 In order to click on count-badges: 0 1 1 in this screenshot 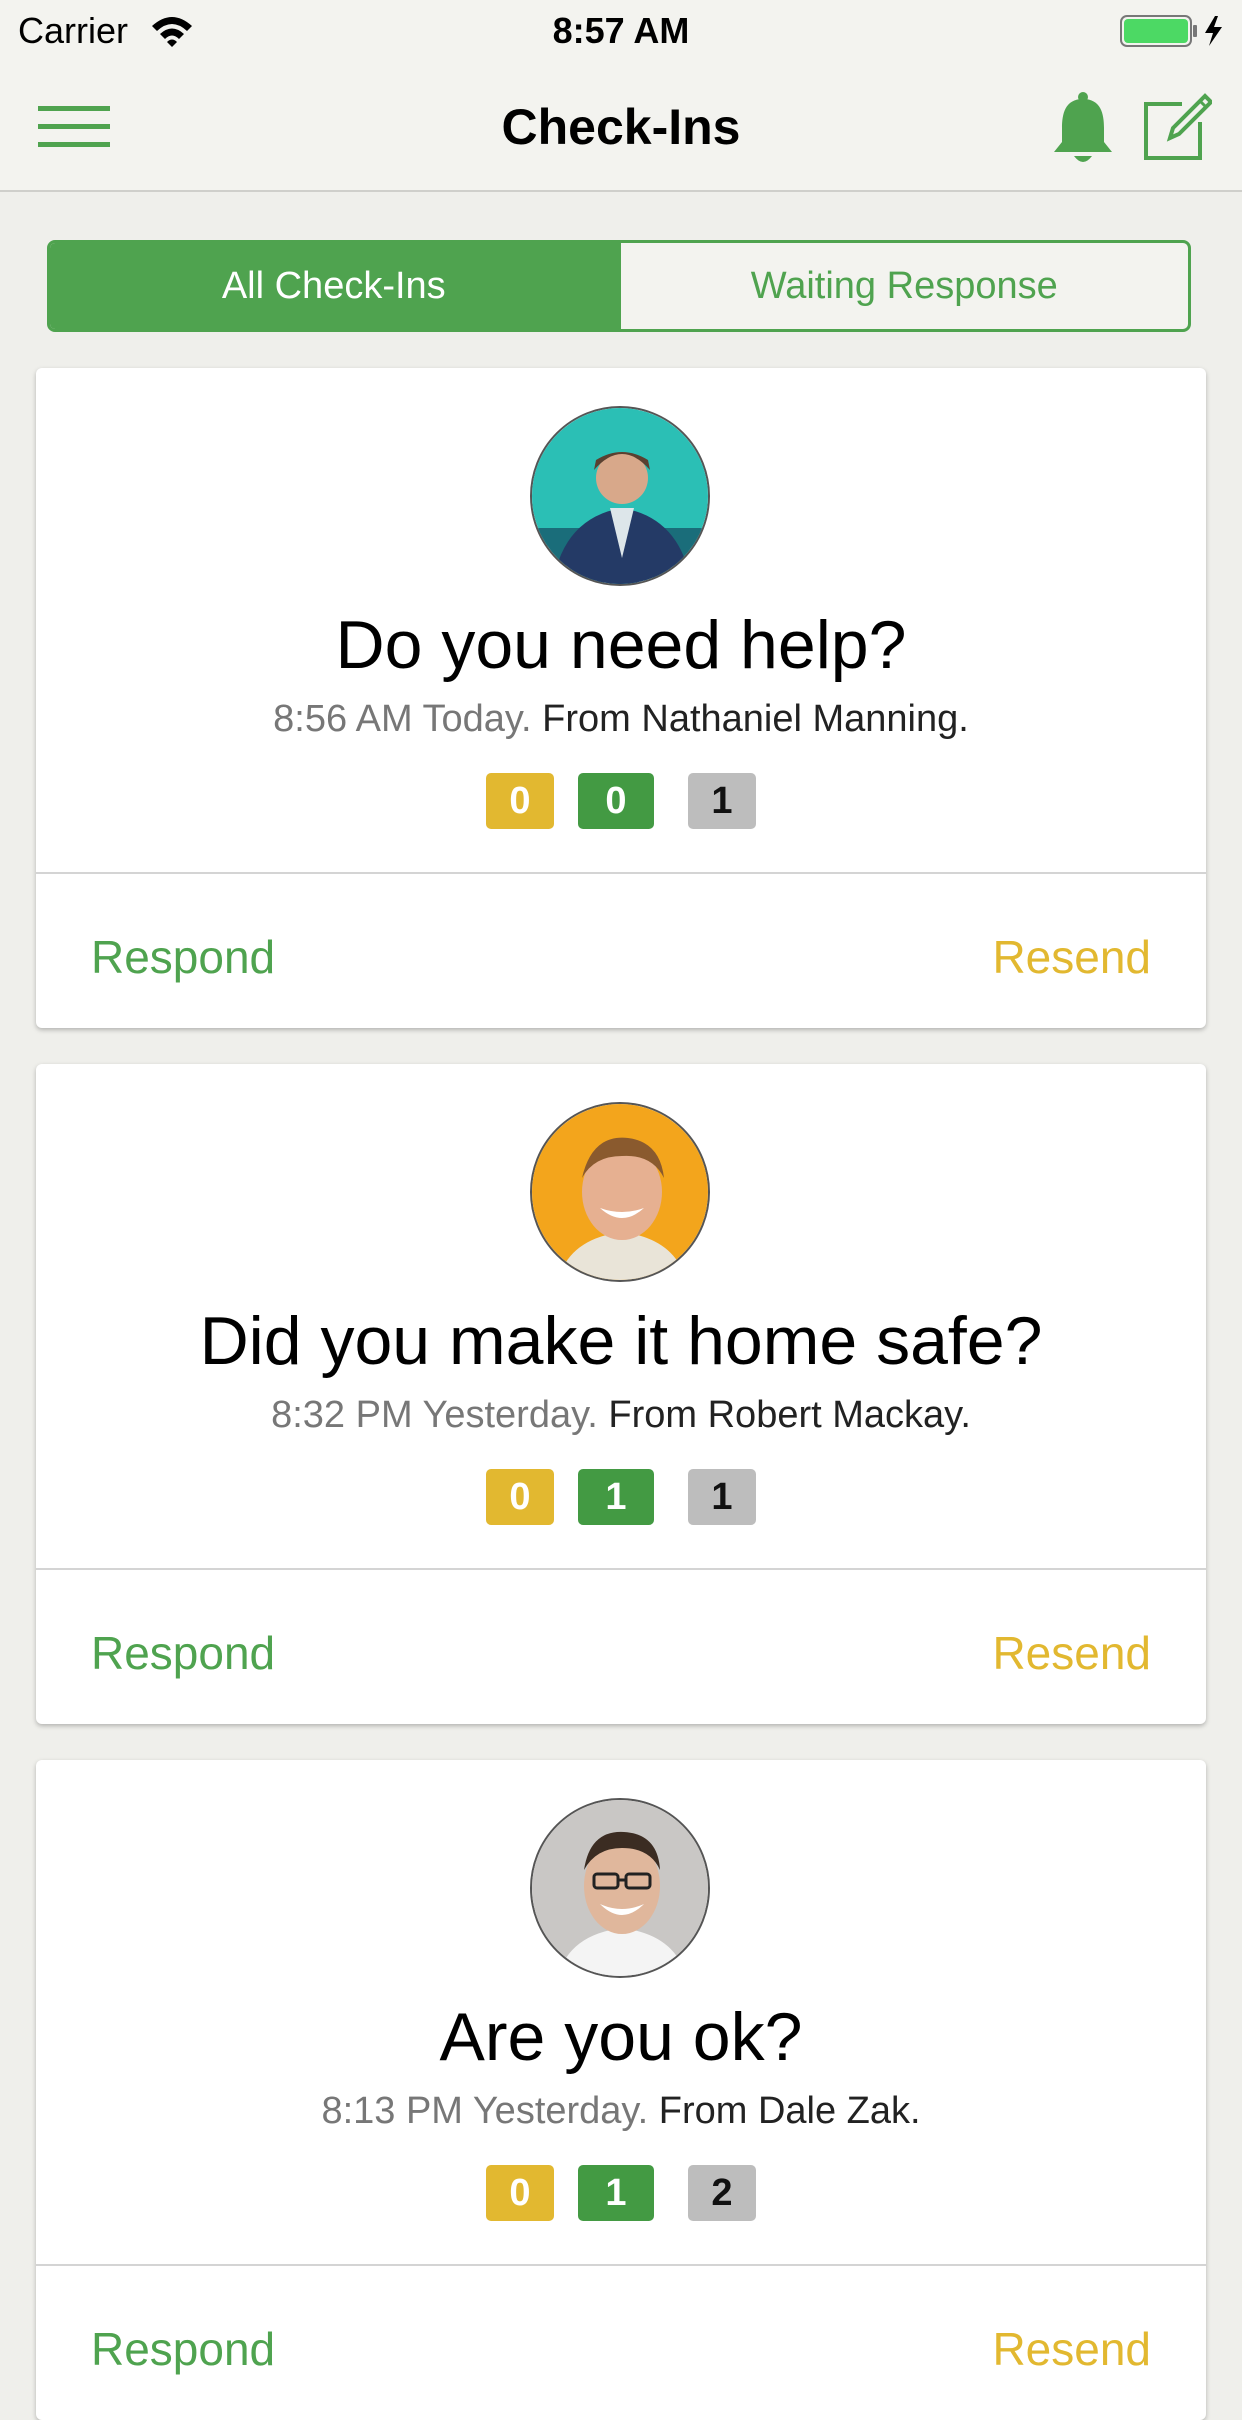, I will do `click(621, 1497)`.